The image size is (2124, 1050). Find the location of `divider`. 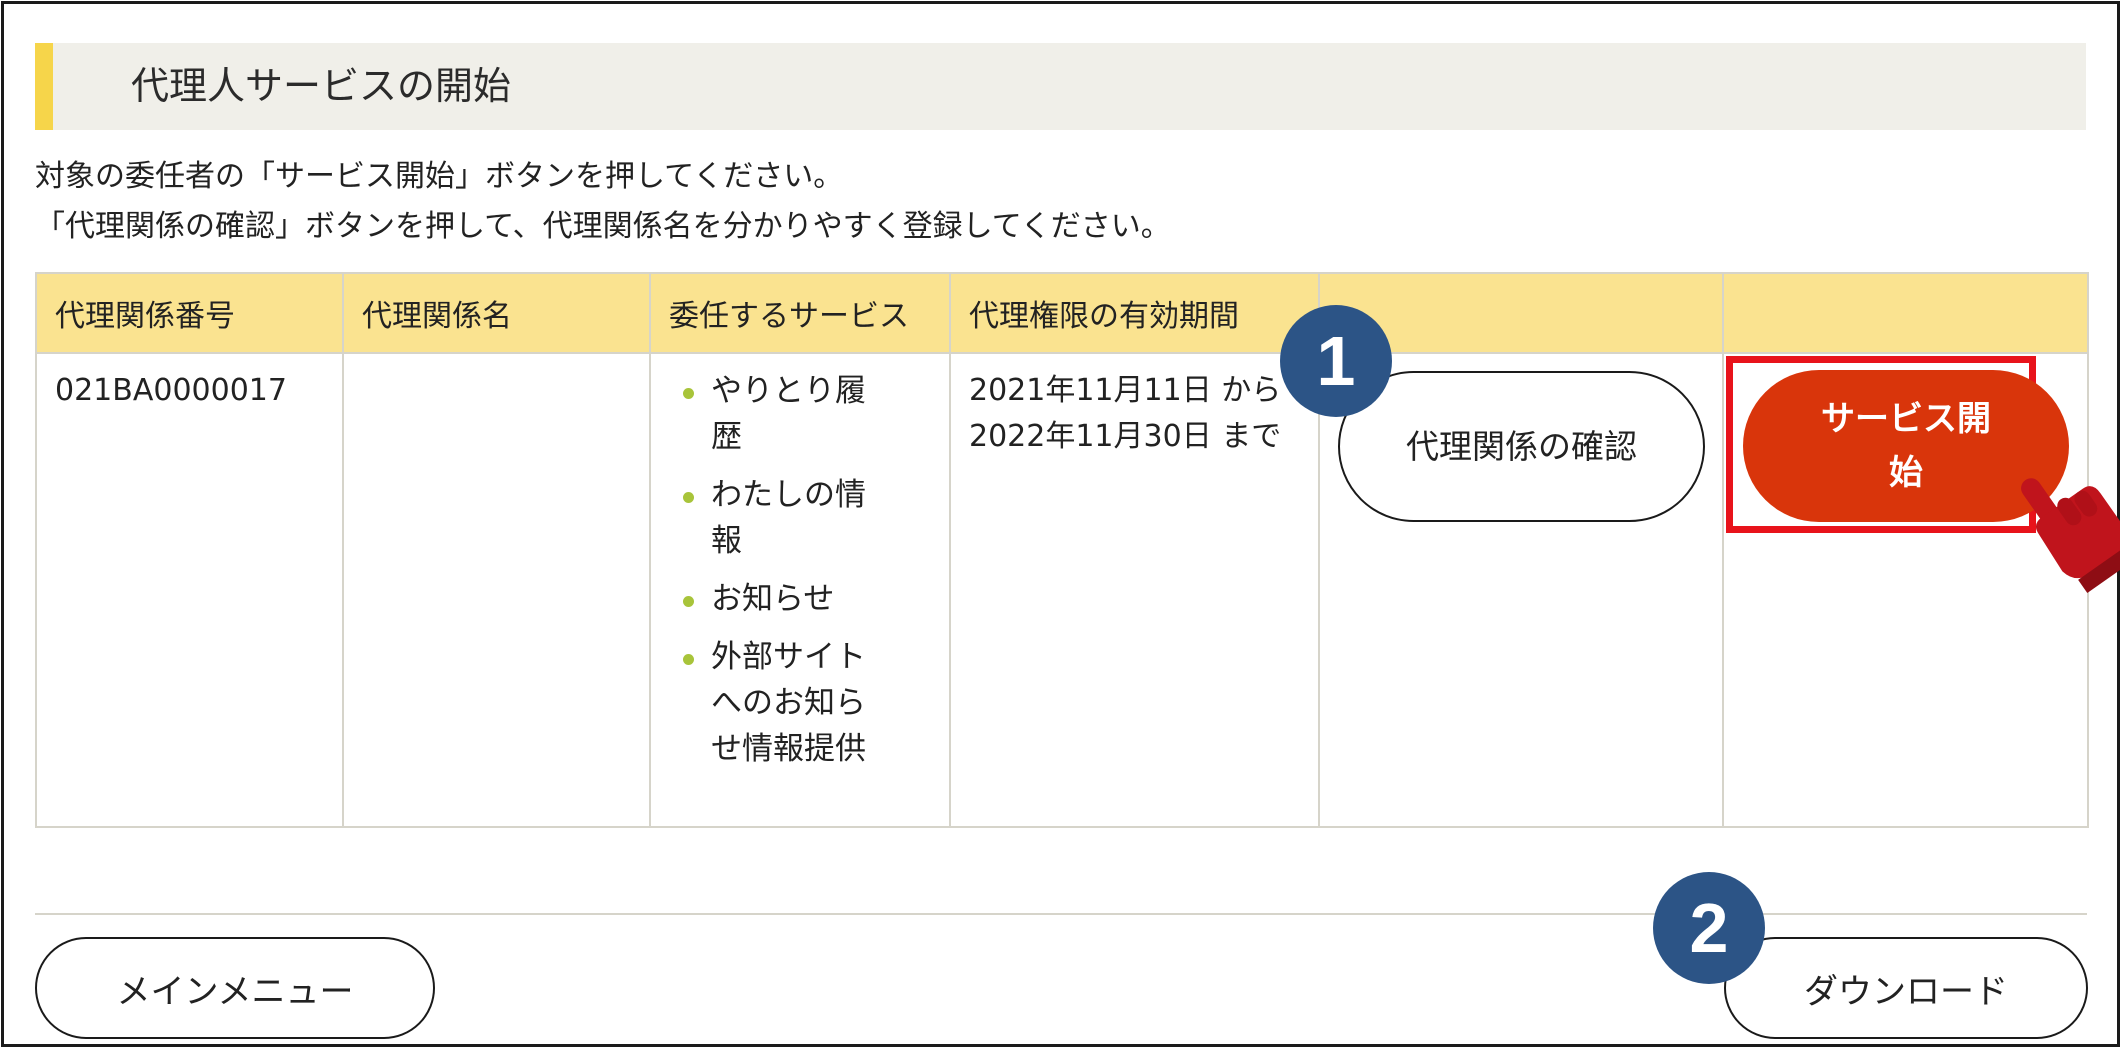

divider is located at coordinates (1061, 914).